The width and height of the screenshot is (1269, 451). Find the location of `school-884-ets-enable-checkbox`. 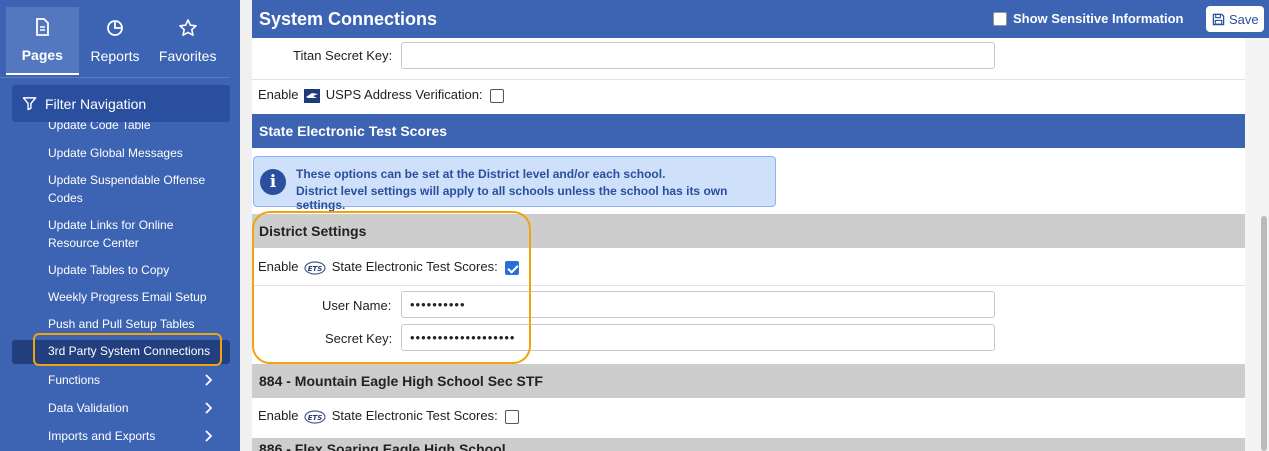

school-884-ets-enable-checkbox is located at coordinates (512, 416).